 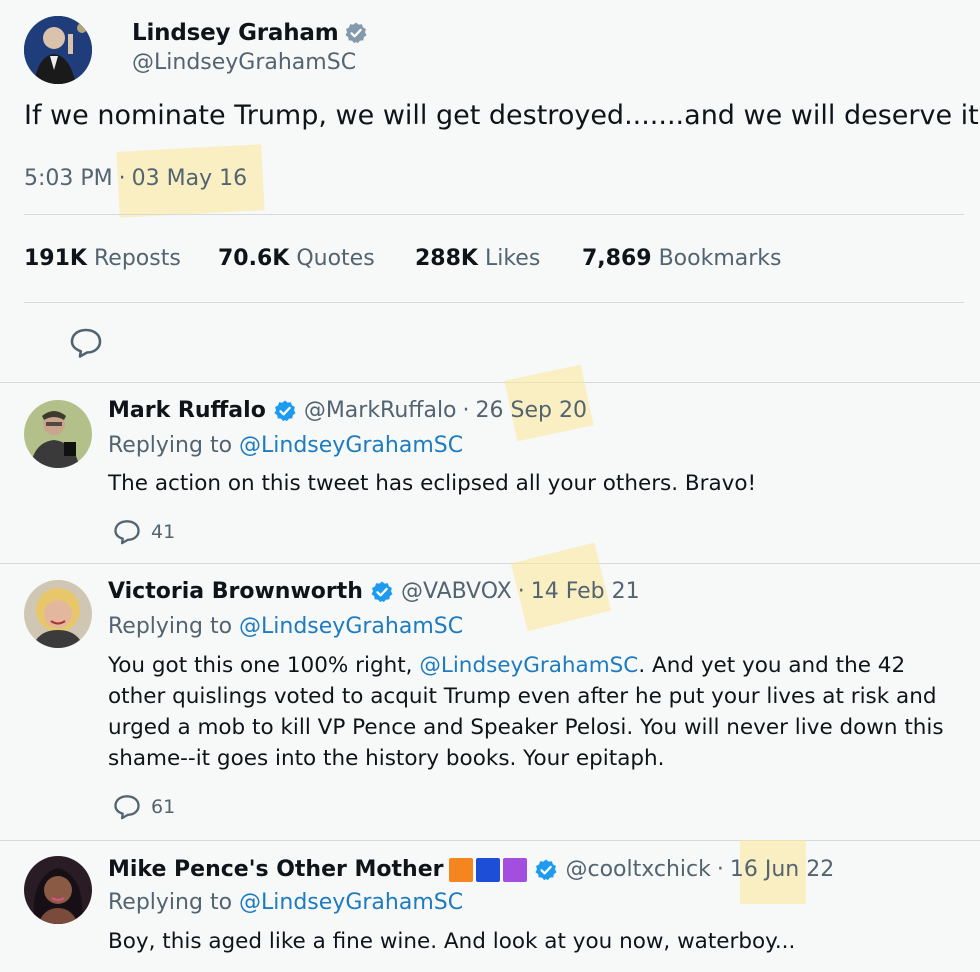 What do you see at coordinates (512, 258) in the screenshot?
I see `stat-label: Likes` at bounding box center [512, 258].